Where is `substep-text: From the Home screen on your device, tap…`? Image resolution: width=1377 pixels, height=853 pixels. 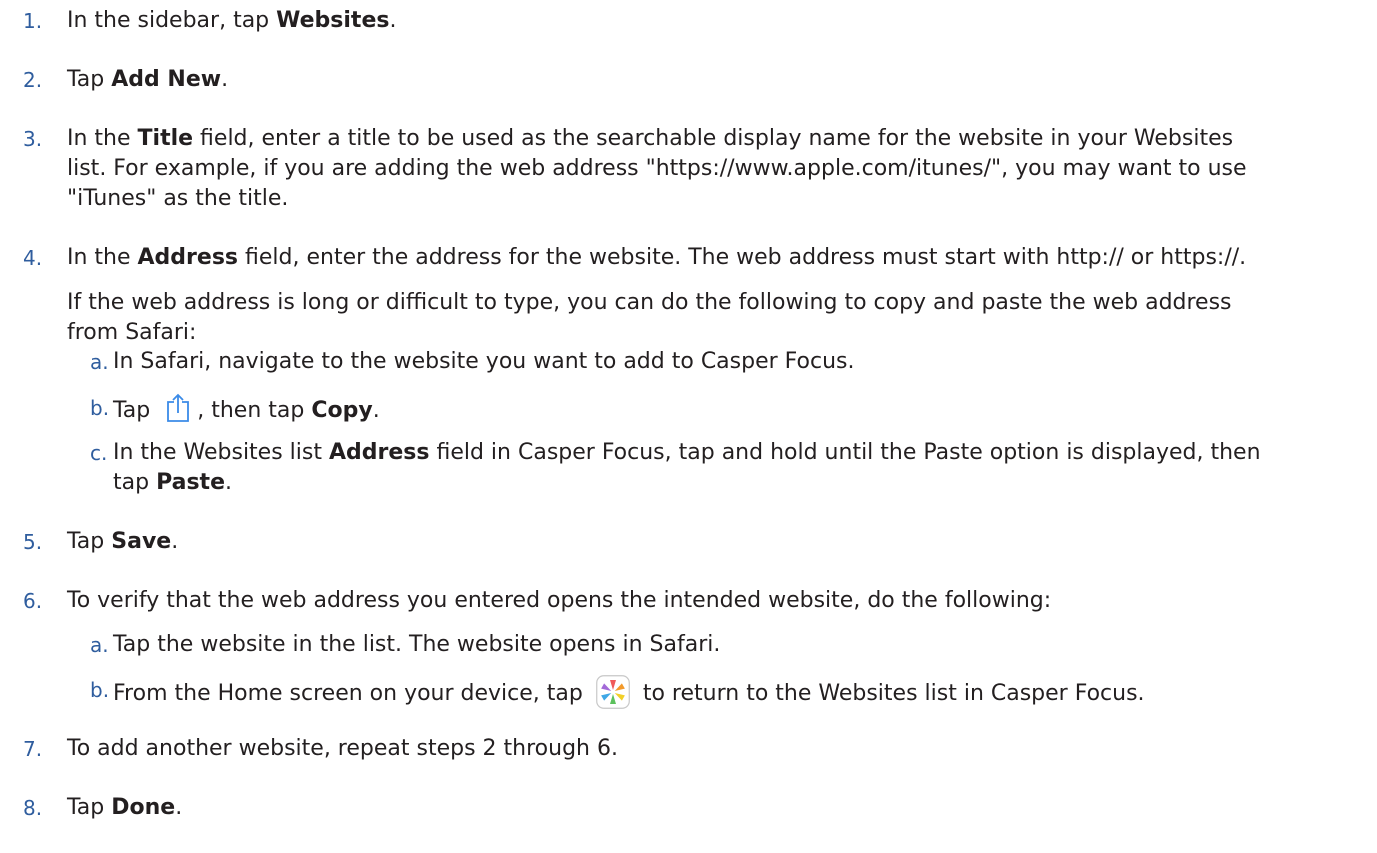 substep-text: From the Home screen on your device, tap… is located at coordinates (743, 692).